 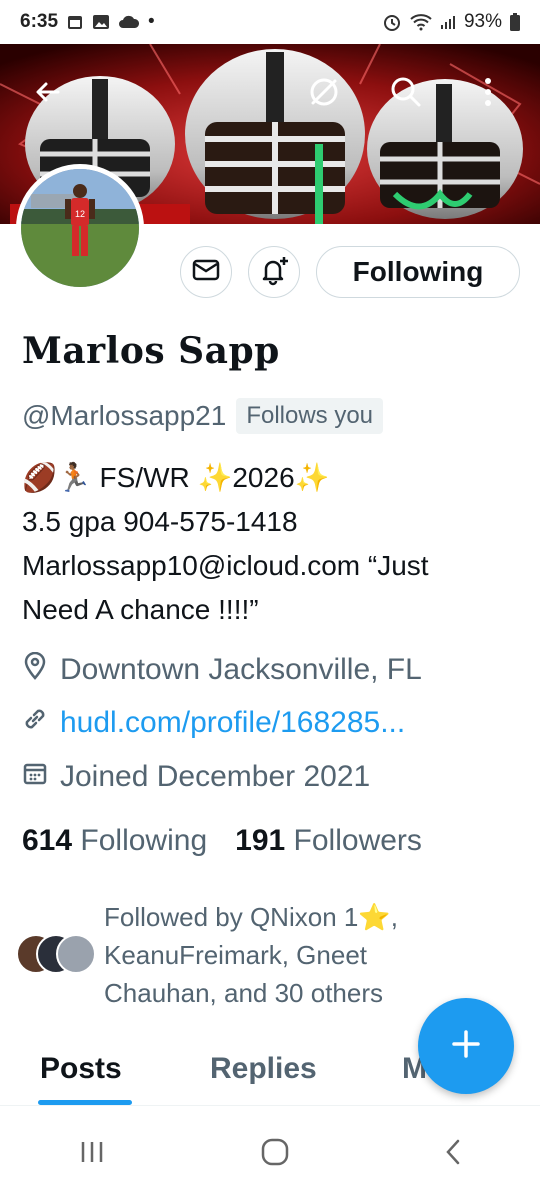 I want to click on avatar, so click(x=76, y=954).